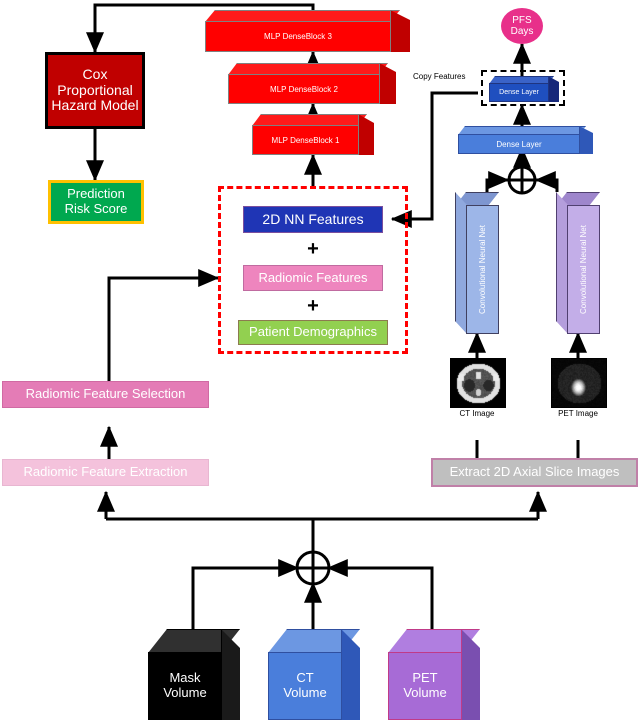  I want to click on ct-cnn-label: Convolutional Neural Net, so click(482, 269).